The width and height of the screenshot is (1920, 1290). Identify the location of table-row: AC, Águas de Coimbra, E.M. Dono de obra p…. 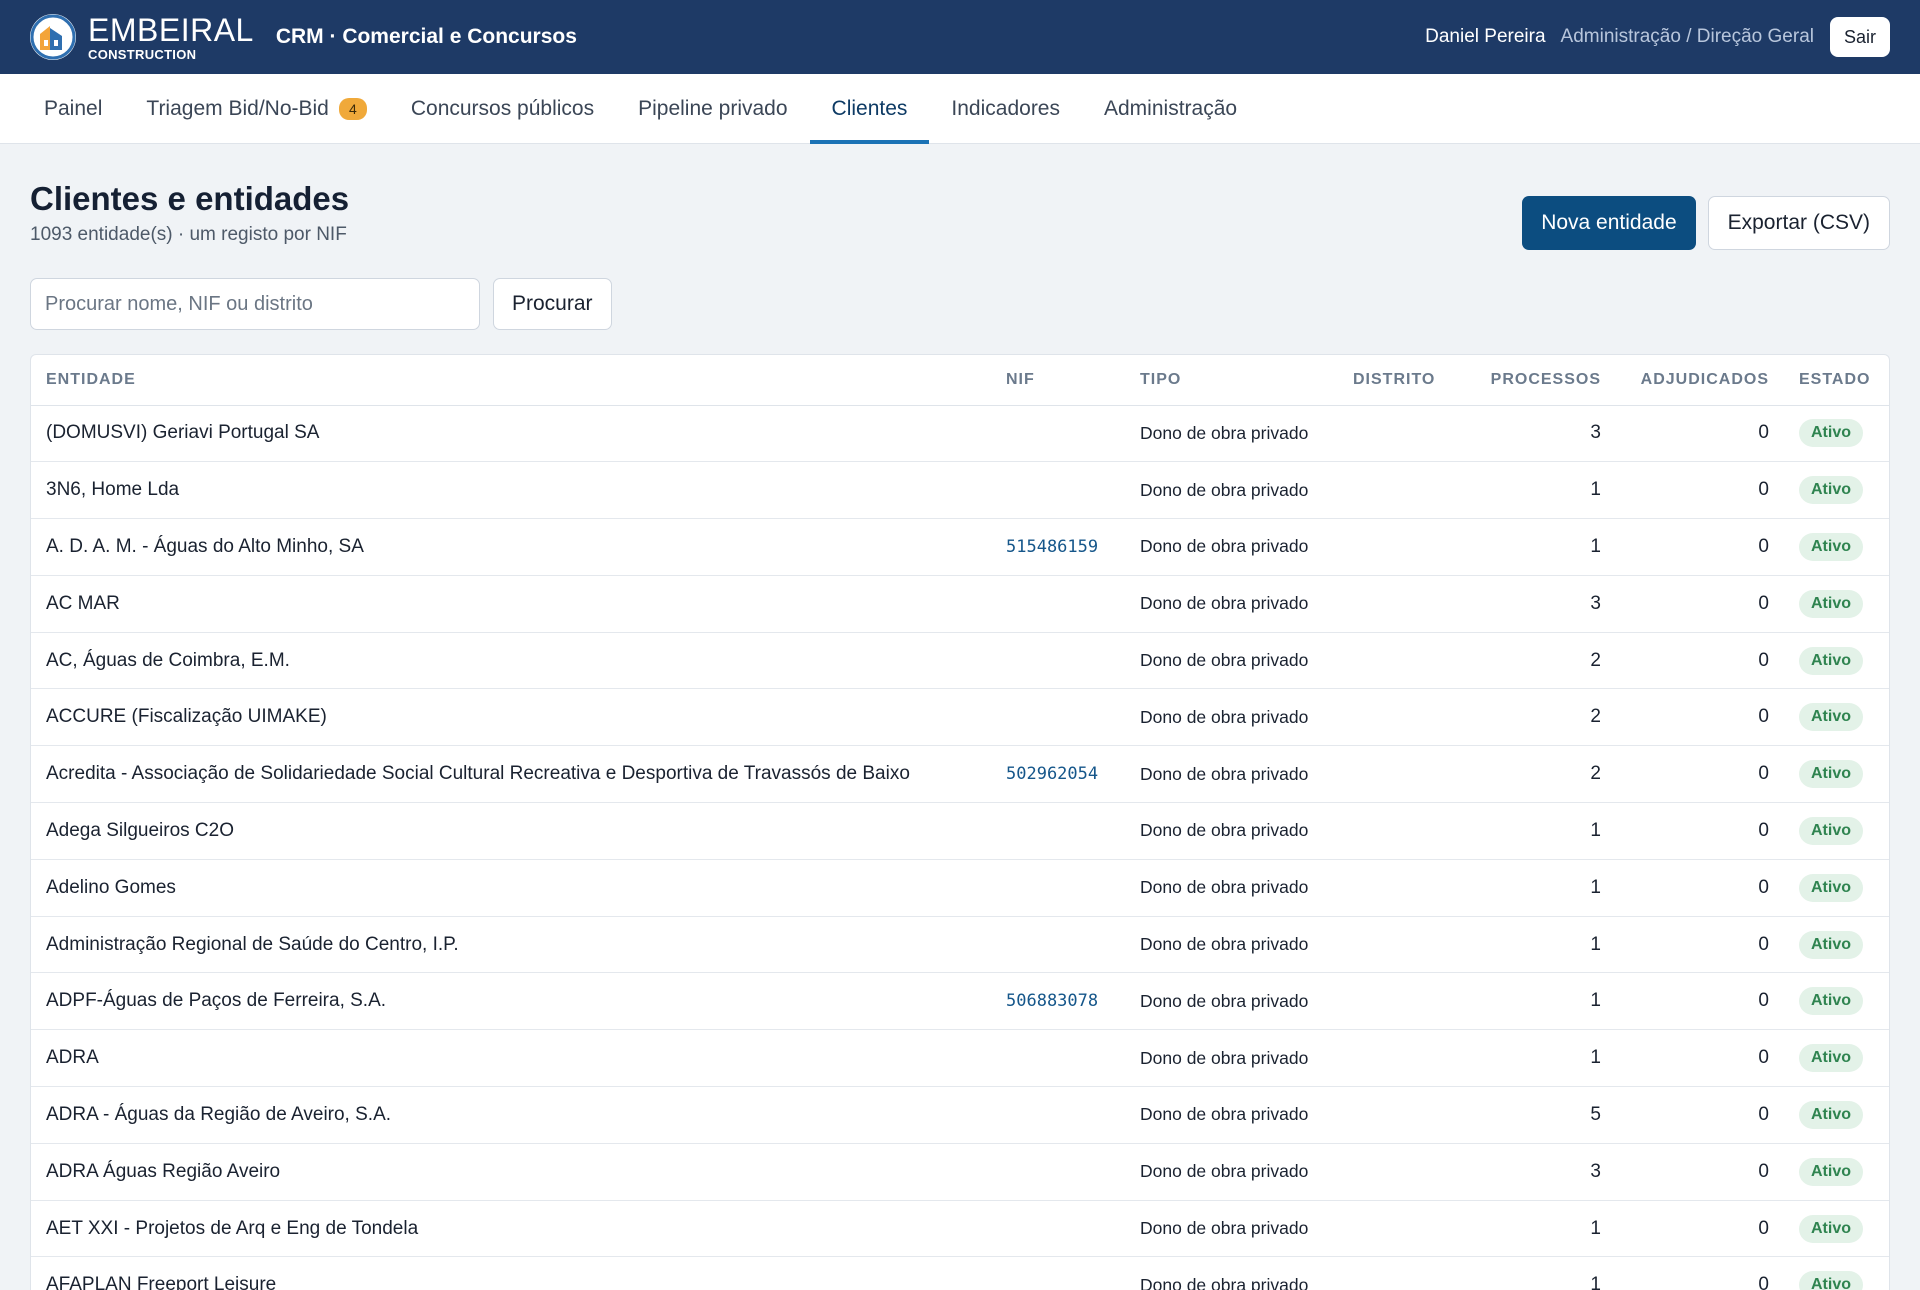
(960, 661).